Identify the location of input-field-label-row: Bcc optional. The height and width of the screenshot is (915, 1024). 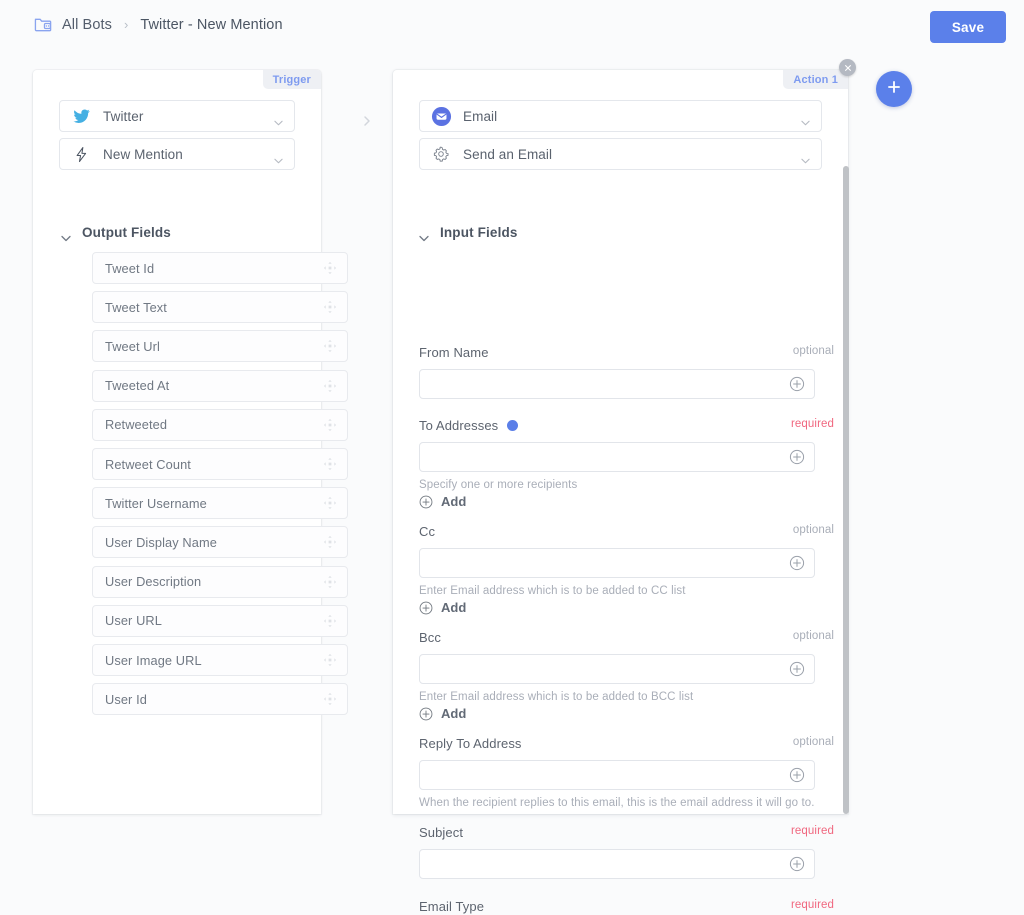
(626, 637).